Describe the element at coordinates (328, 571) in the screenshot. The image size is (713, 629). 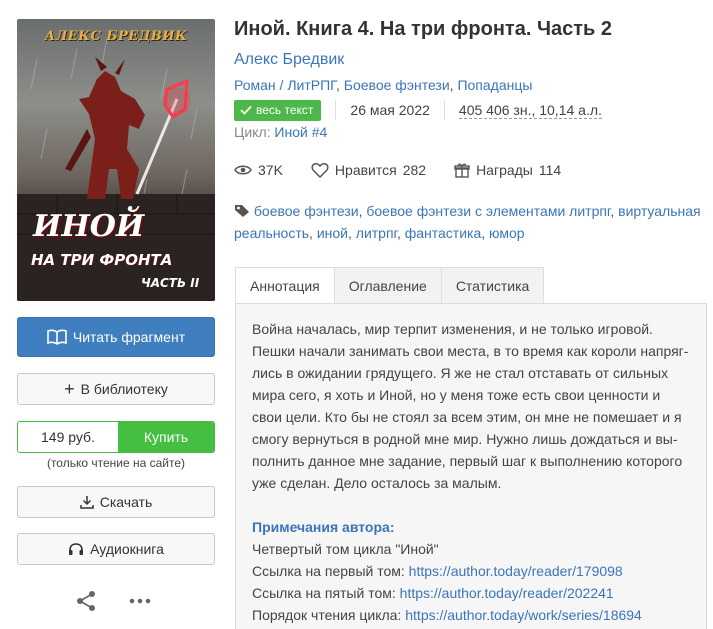
I see `note-label: Ссылка на первый том:` at that location.